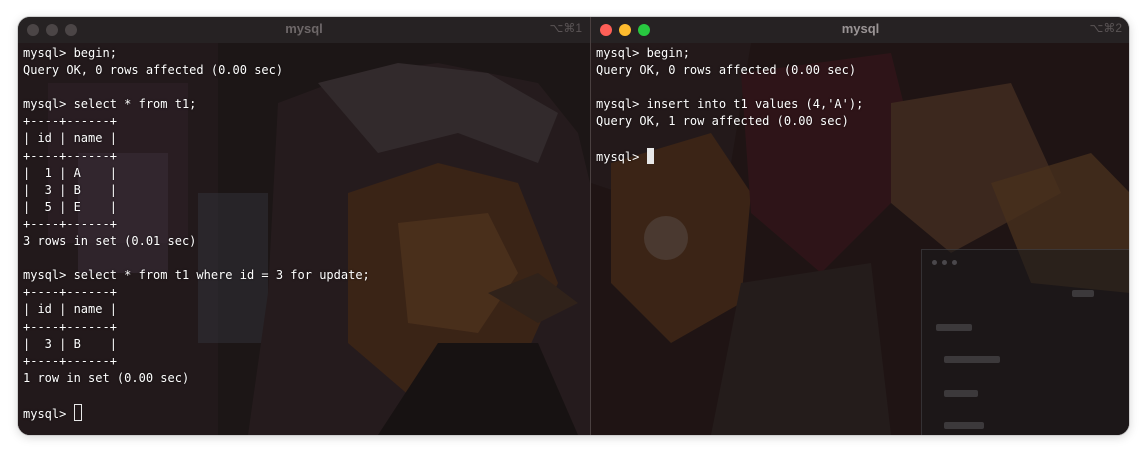 This screenshot has width=1147, height=453. I want to click on right-pane-title: mysql, so click(860, 28).